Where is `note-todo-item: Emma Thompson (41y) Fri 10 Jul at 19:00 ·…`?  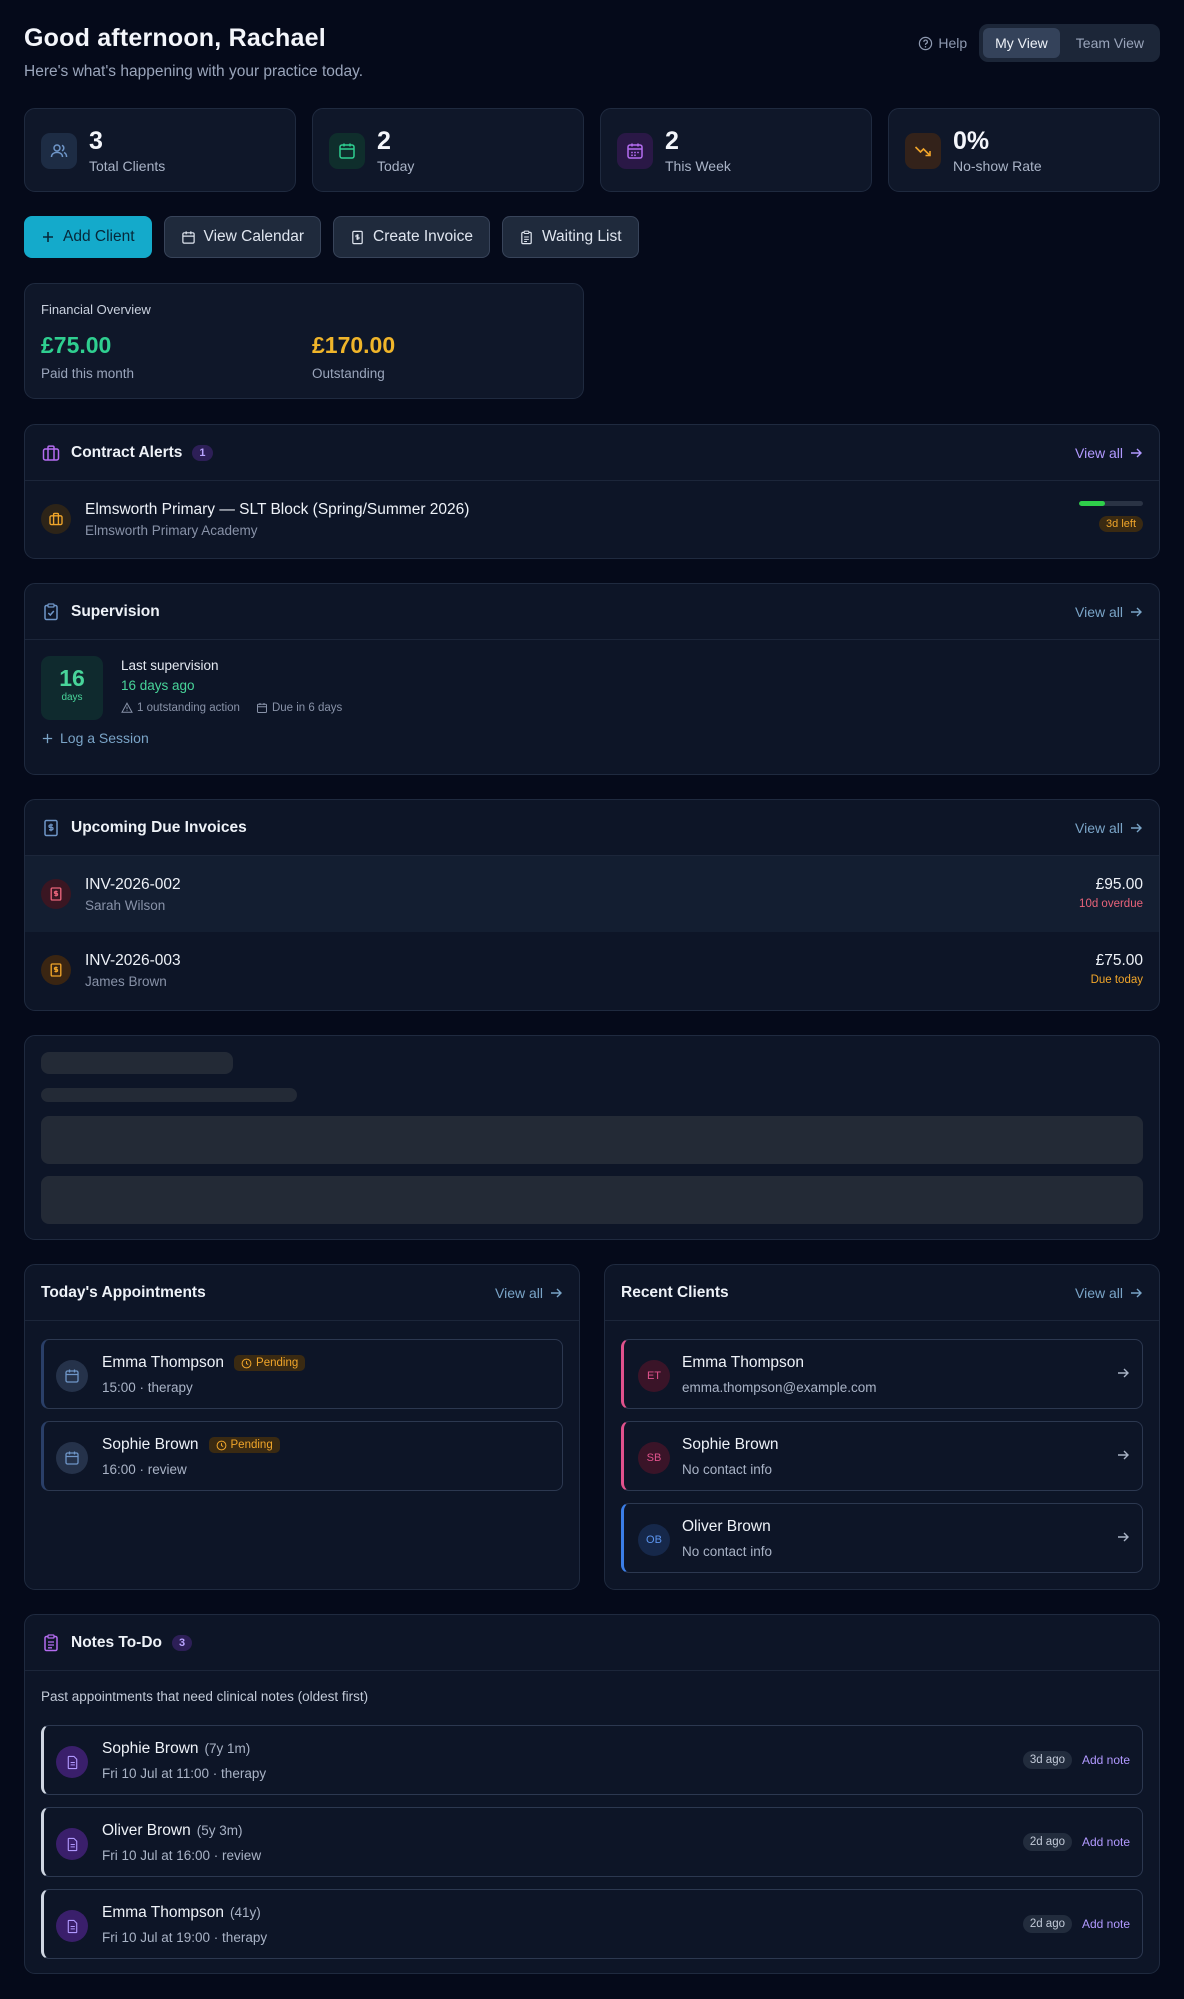 note-todo-item: Emma Thompson (41y) Fri 10 Jul at 19:00 ·… is located at coordinates (592, 1924).